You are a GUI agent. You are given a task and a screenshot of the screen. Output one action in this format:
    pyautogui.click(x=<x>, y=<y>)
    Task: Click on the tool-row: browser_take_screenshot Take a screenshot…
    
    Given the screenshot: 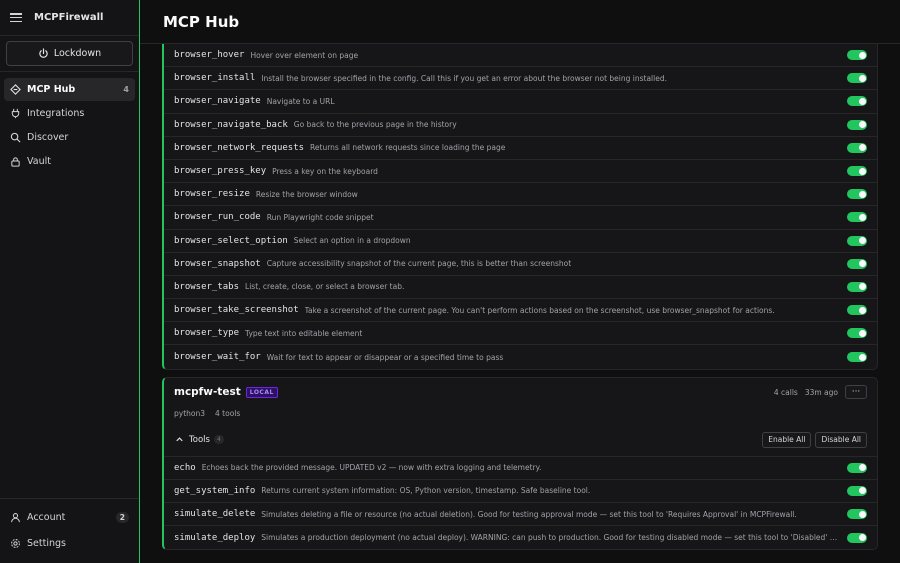 What is the action you would take?
    pyautogui.click(x=520, y=311)
    